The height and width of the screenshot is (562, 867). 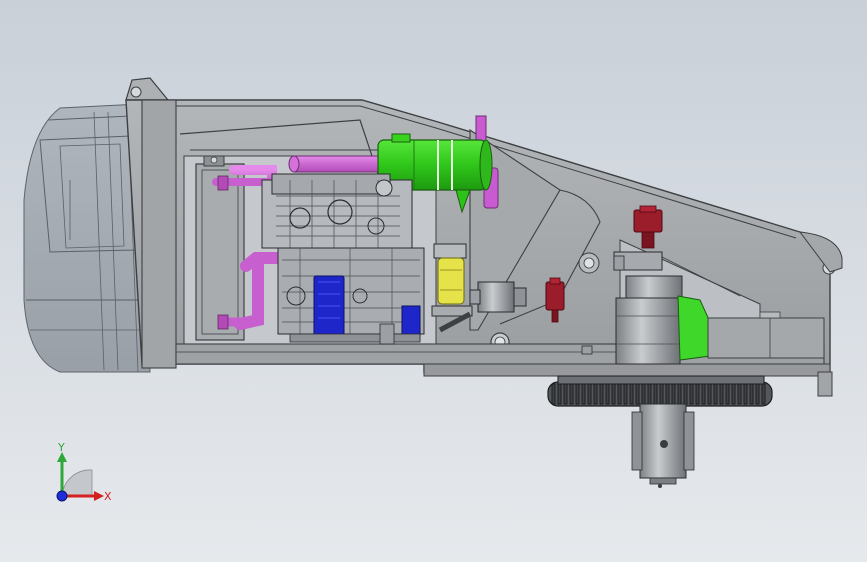 What do you see at coordinates (108, 496) in the screenshot?
I see `x-axis-label: X` at bounding box center [108, 496].